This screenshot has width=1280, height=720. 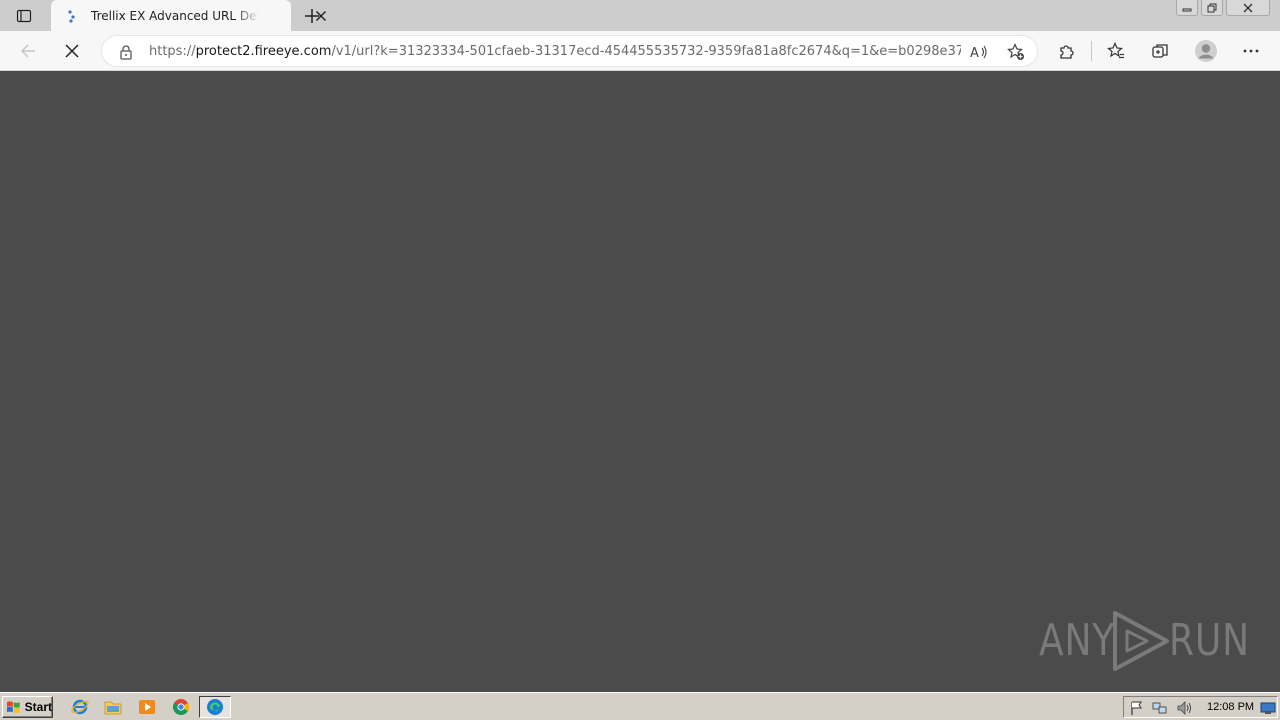 What do you see at coordinates (1137, 708) in the screenshot?
I see `action-center-flag-icon` at bounding box center [1137, 708].